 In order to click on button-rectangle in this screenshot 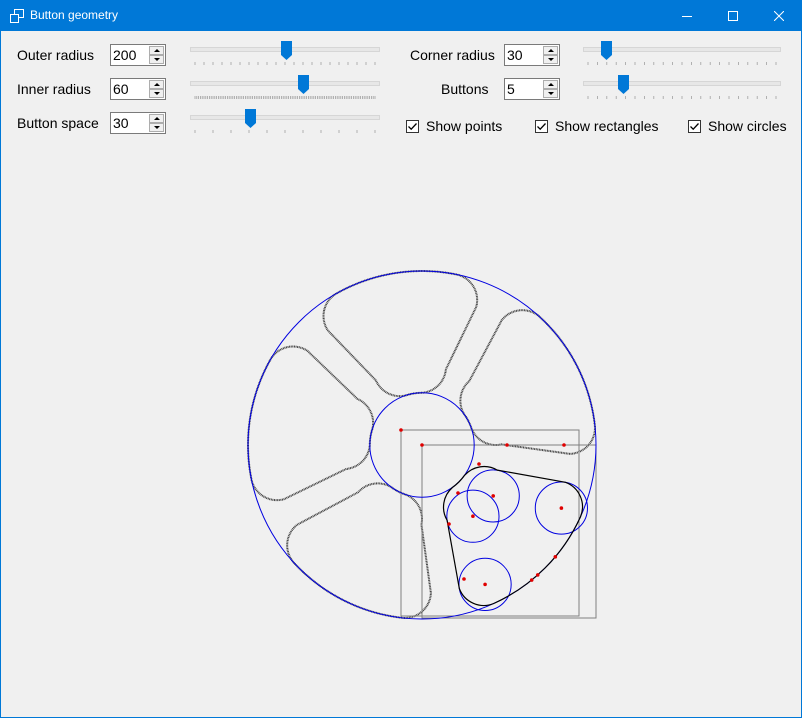, I will do `click(509, 531)`.